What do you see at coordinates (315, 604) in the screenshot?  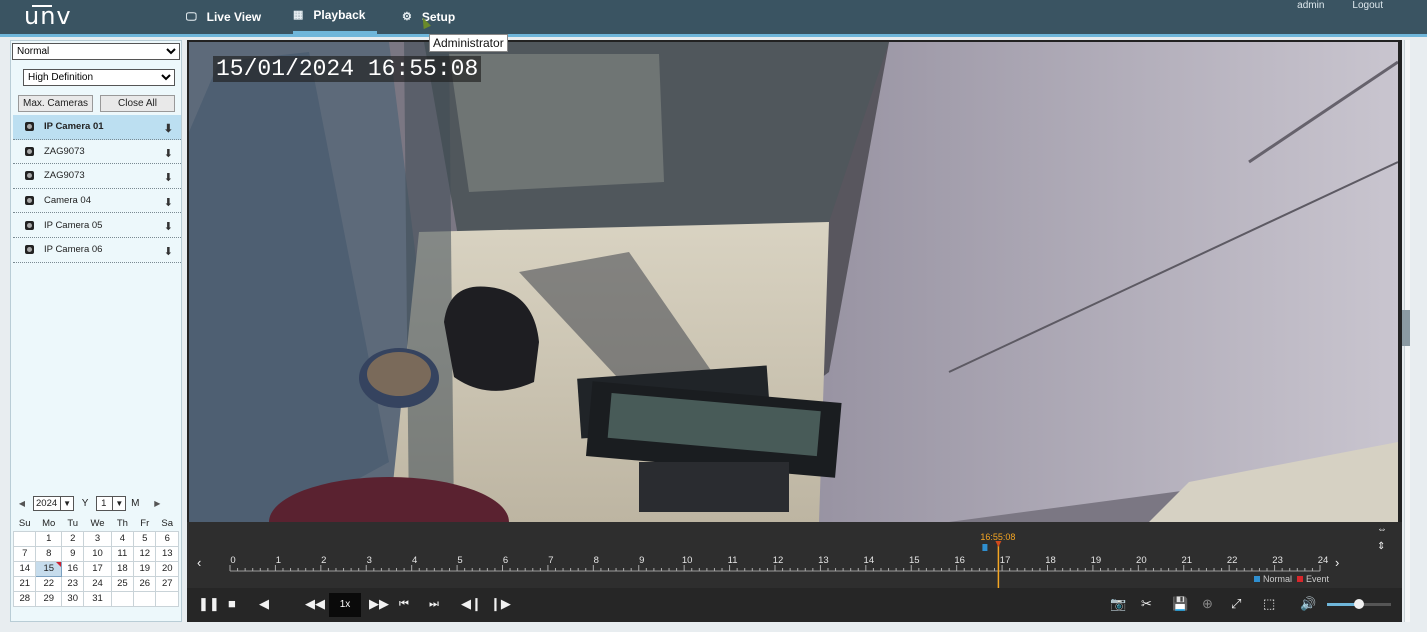 I see `slow-down-icon: ◀◀` at bounding box center [315, 604].